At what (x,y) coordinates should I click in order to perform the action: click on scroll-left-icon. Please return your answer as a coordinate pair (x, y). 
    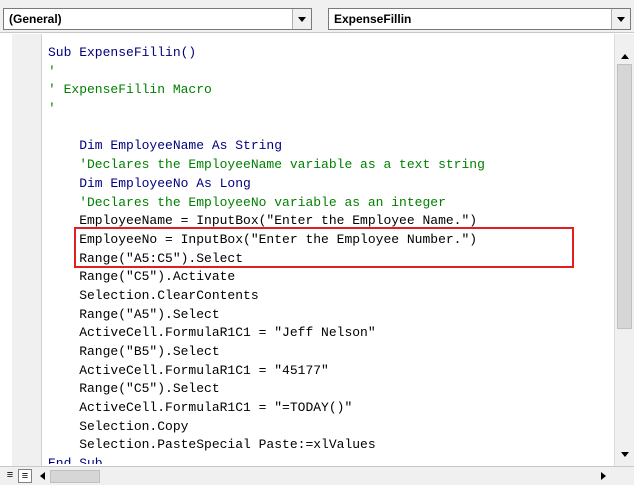
    Looking at the image, I should click on (42, 476).